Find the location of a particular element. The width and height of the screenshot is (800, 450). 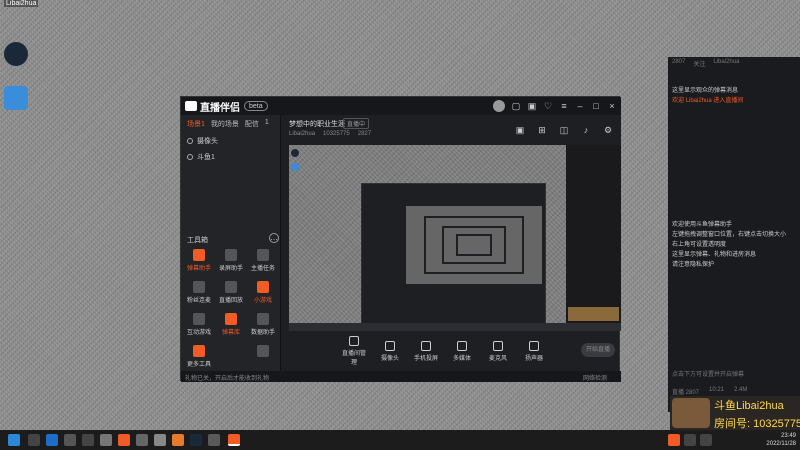

capture-icon: ▣ is located at coordinates (520, 130).